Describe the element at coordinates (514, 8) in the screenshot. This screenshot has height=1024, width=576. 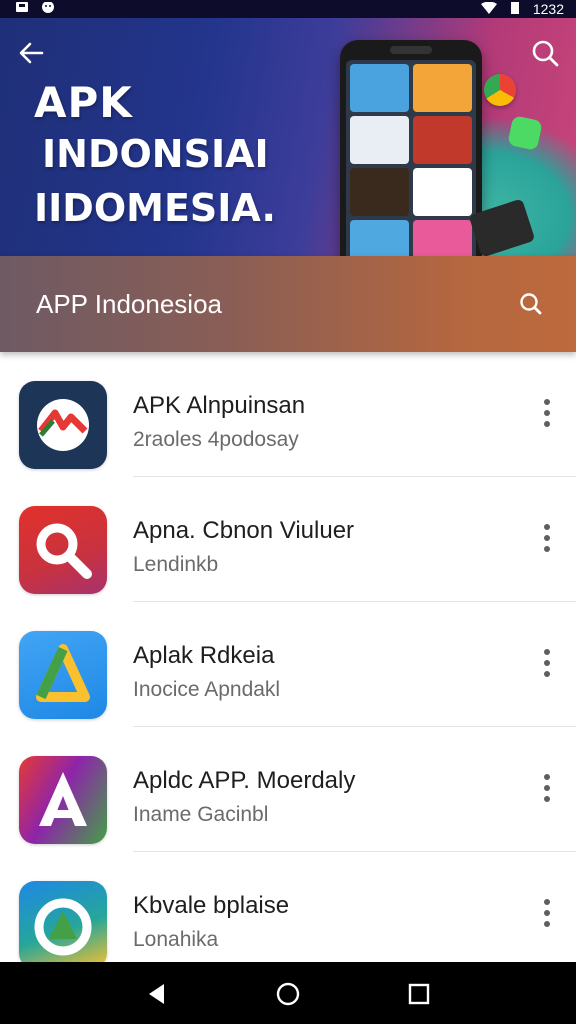
I see `battery-icon` at that location.